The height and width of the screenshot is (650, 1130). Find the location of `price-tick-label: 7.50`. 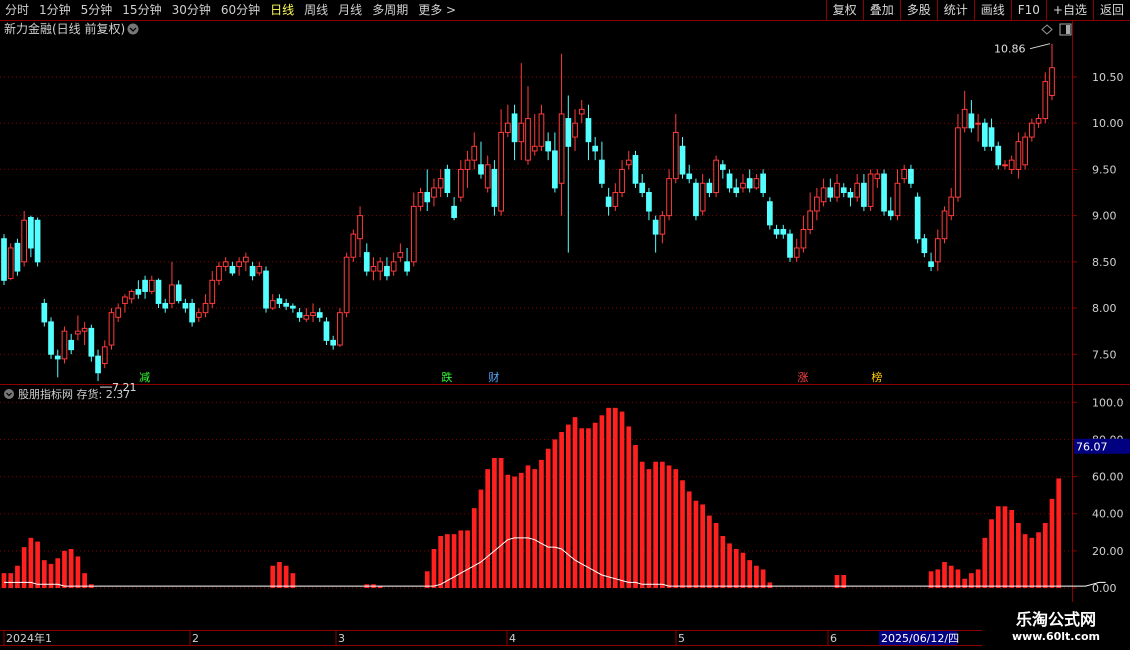

price-tick-label: 7.50 is located at coordinates (1104, 354).